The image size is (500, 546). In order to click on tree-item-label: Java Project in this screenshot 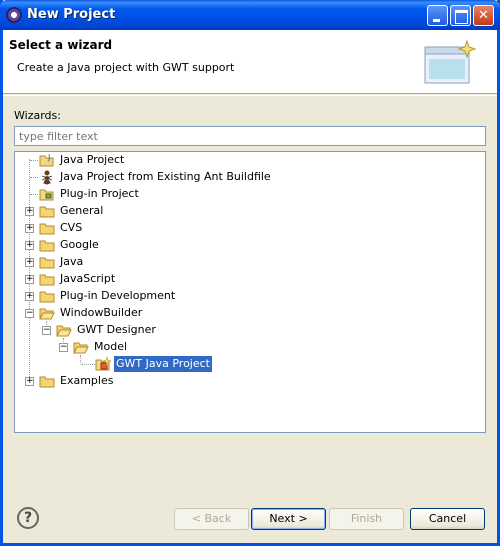, I will do `click(92, 159)`.